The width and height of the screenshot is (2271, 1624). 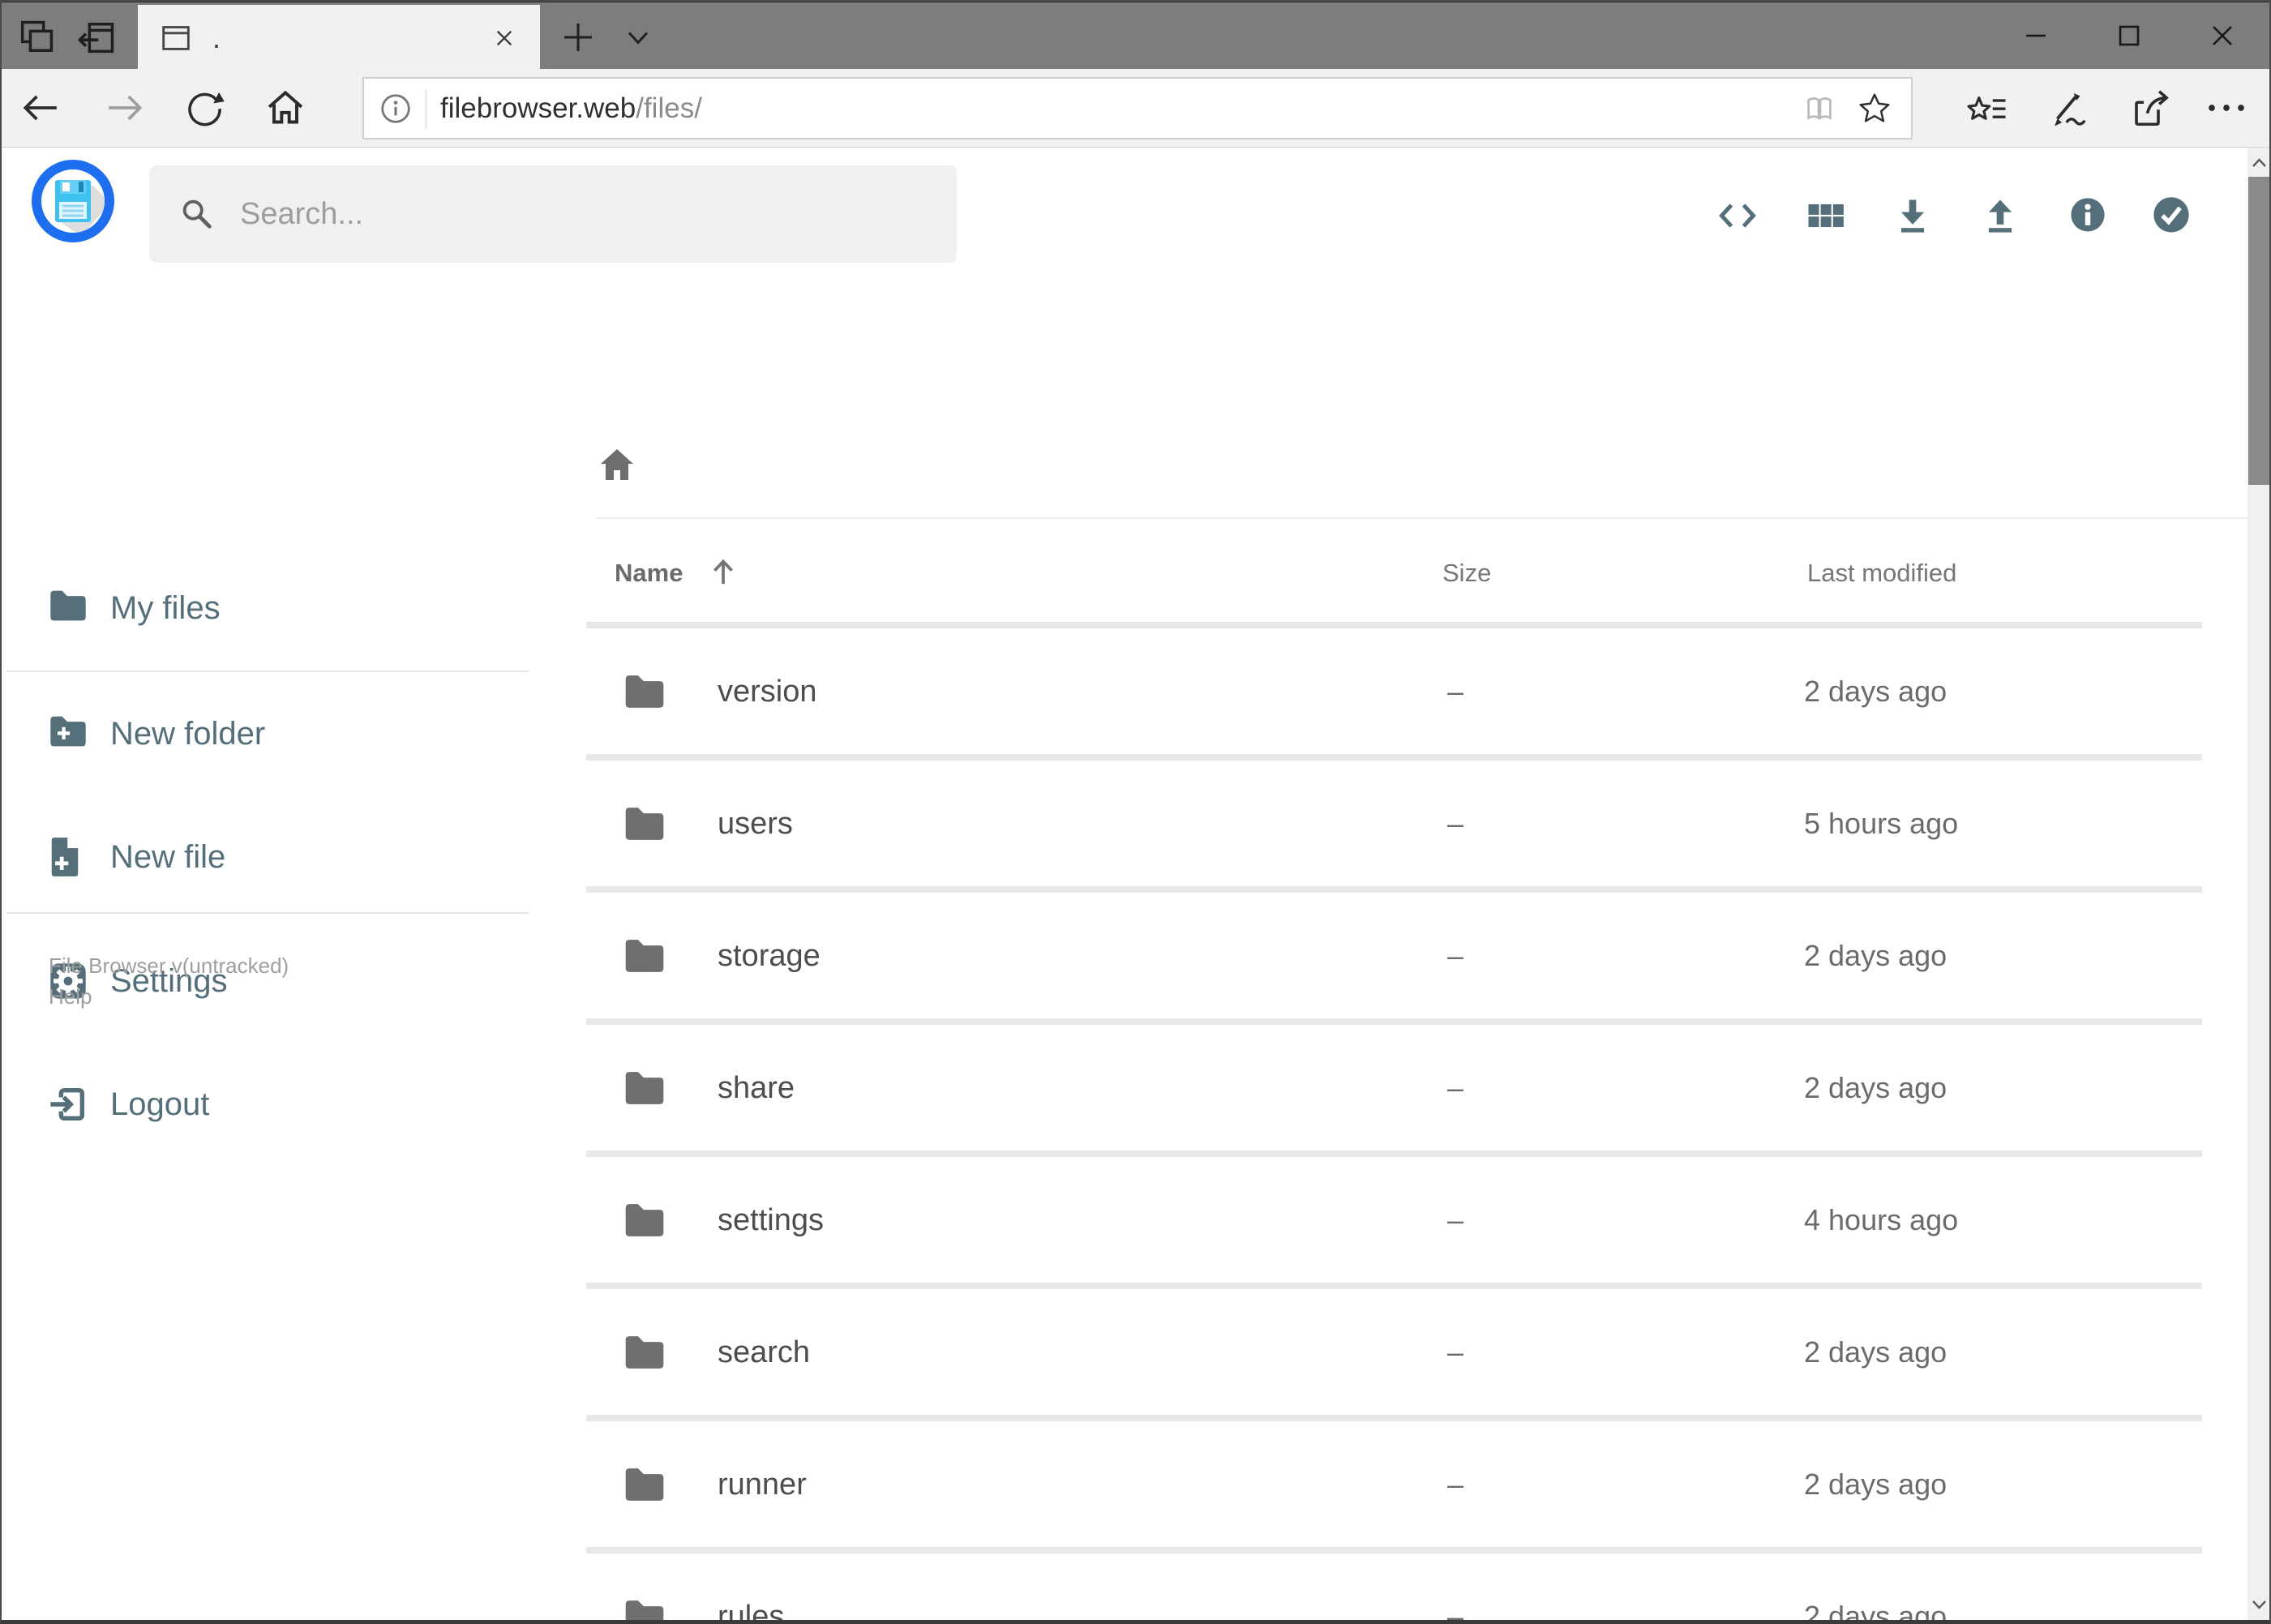 I want to click on share-button, so click(x=2151, y=108).